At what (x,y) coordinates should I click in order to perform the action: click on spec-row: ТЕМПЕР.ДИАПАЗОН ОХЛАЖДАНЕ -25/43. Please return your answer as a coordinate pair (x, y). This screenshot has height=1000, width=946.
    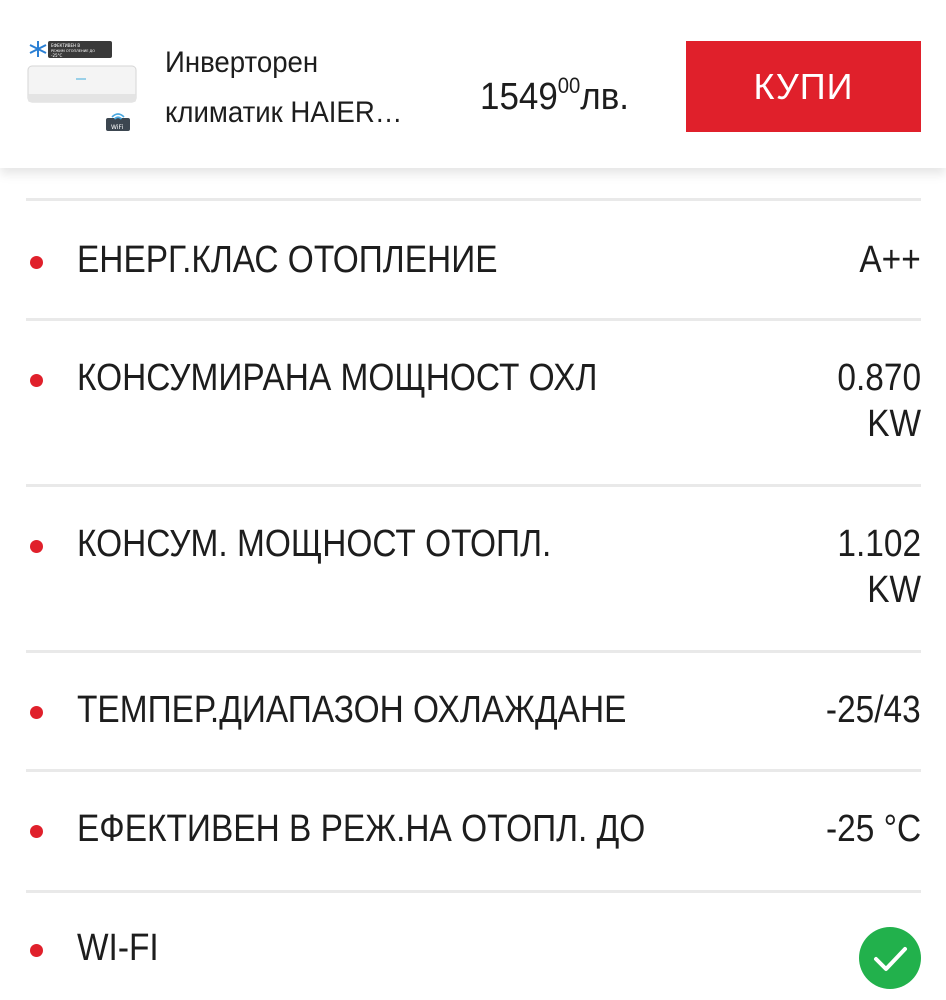
    Looking at the image, I should click on (473, 709).